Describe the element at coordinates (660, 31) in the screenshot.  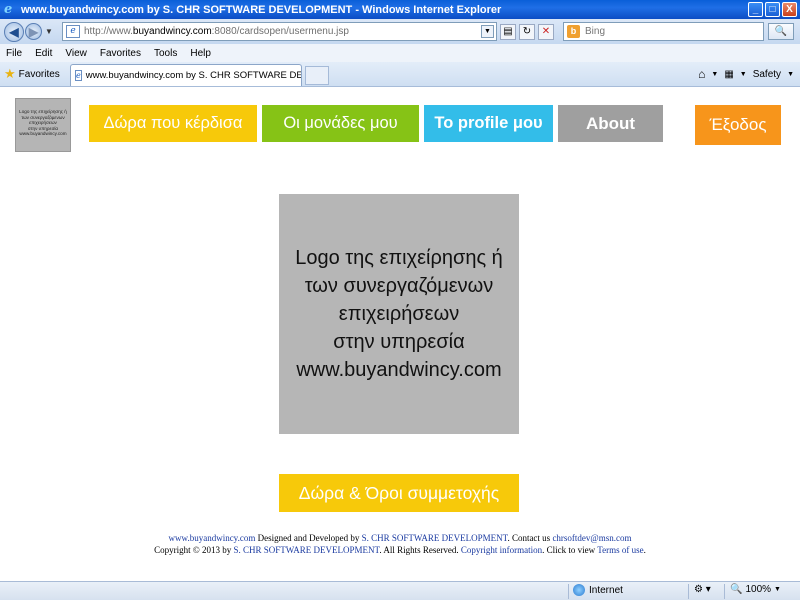
I see `search-input` at that location.